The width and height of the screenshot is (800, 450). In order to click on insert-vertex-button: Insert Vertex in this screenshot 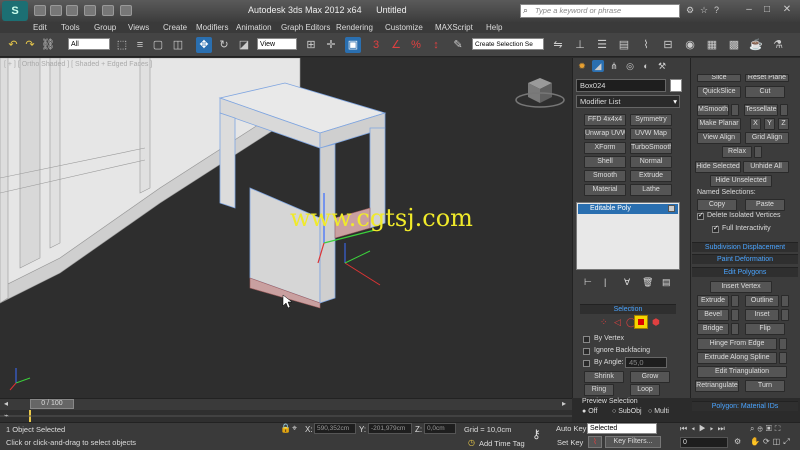, I will do `click(741, 287)`.